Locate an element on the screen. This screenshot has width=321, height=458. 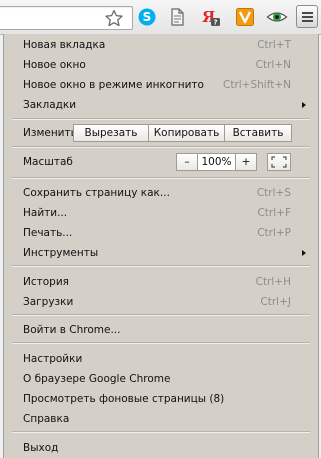
menu-item-new-tab: Новая вкладка Ctrl+T is located at coordinates (161, 45).